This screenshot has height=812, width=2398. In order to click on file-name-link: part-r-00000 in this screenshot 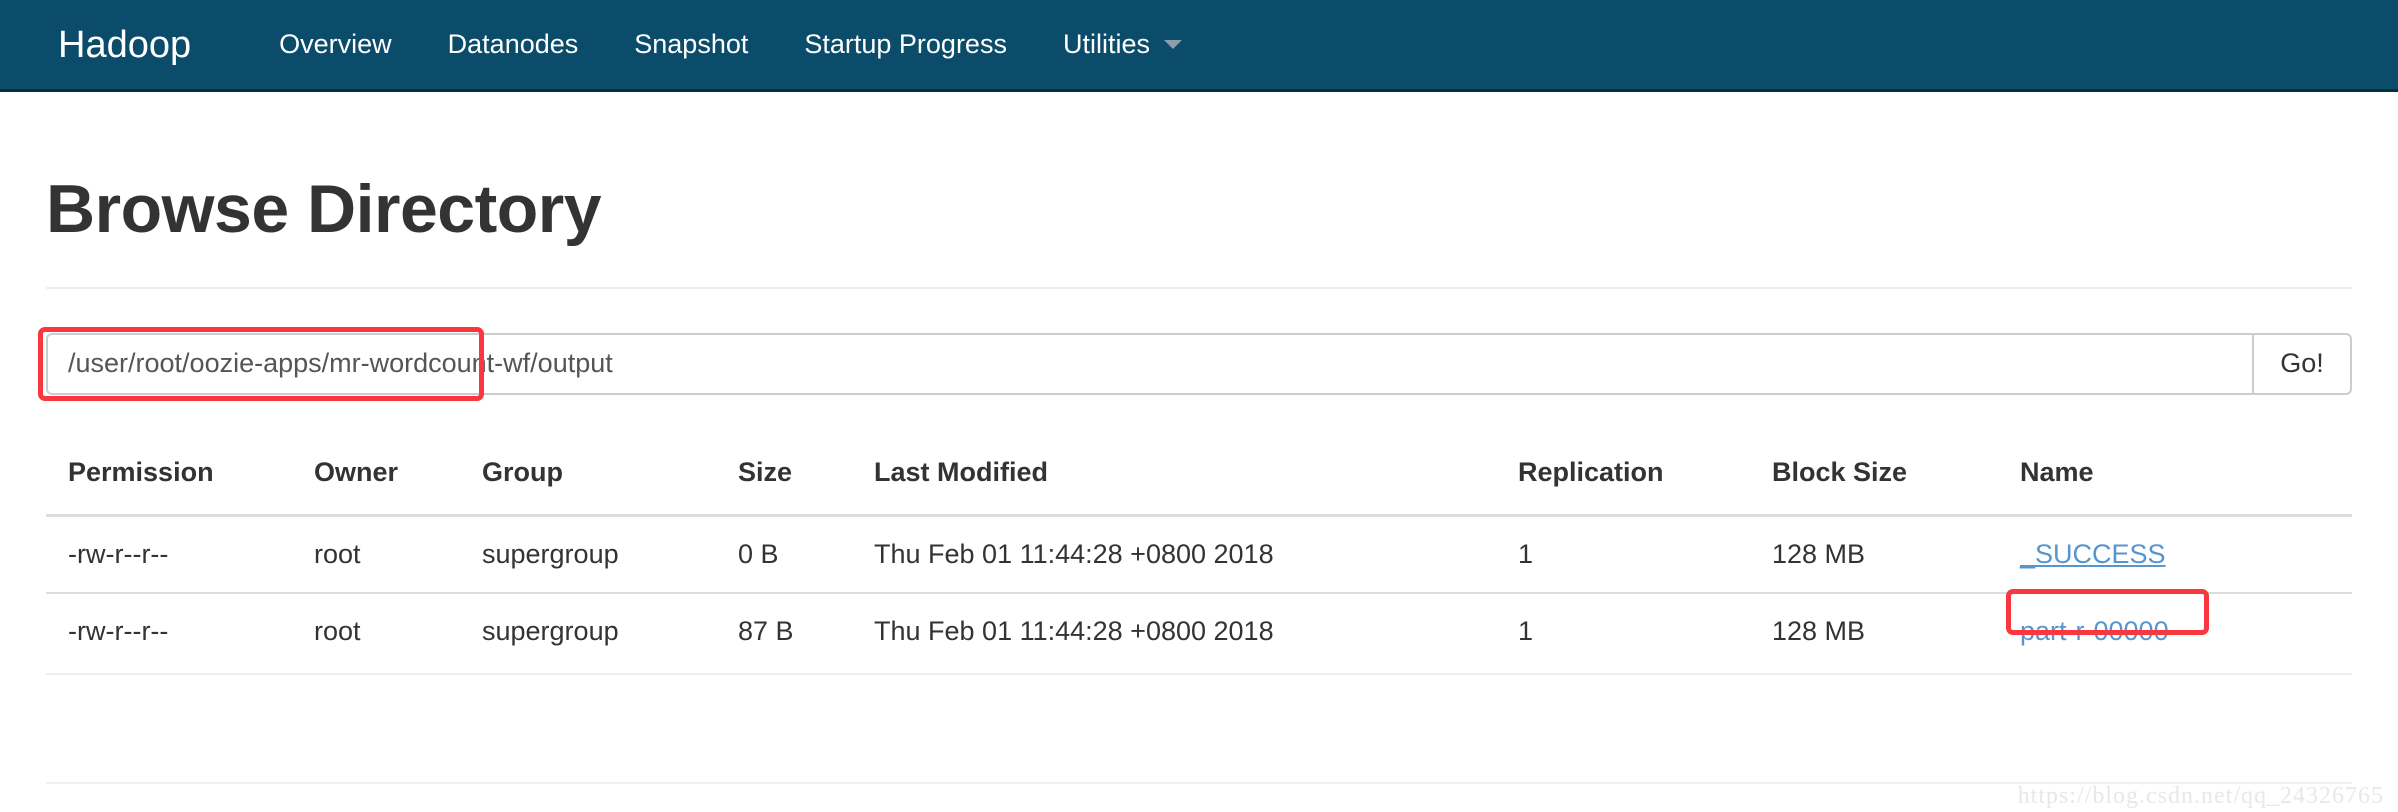, I will do `click(2094, 631)`.